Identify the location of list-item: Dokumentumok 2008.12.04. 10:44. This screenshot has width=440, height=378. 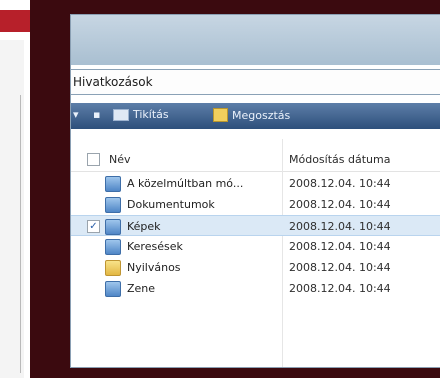
(255, 204).